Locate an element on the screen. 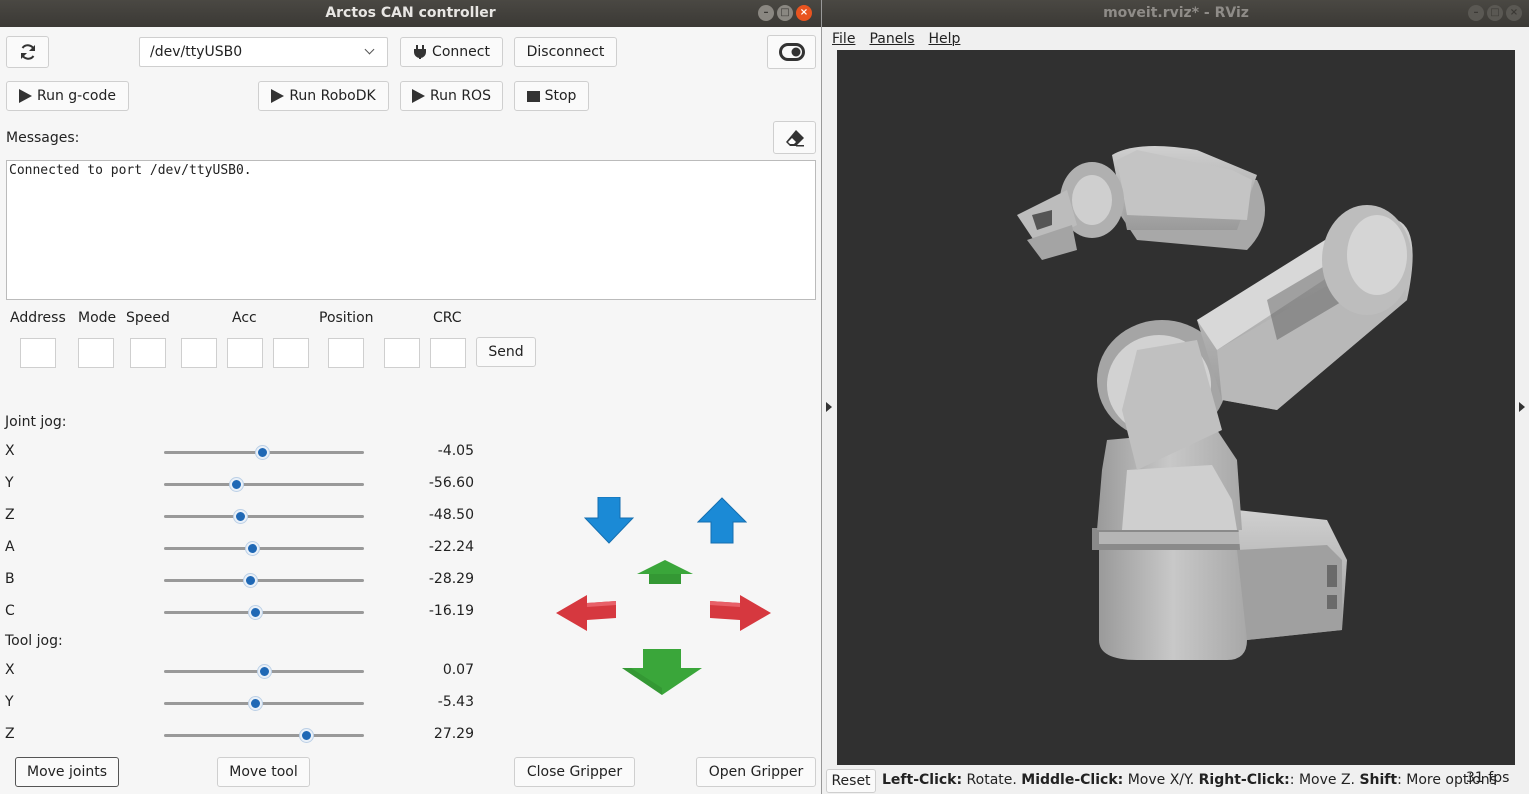 The height and width of the screenshot is (794, 1529). axis-name-x: X is located at coordinates (10, 451).